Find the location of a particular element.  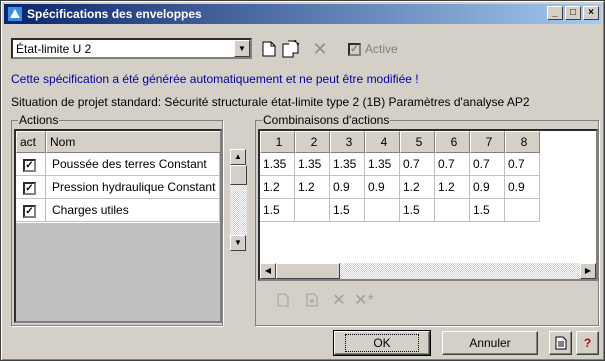

active-checkbox: ✓ Active is located at coordinates (373, 49).